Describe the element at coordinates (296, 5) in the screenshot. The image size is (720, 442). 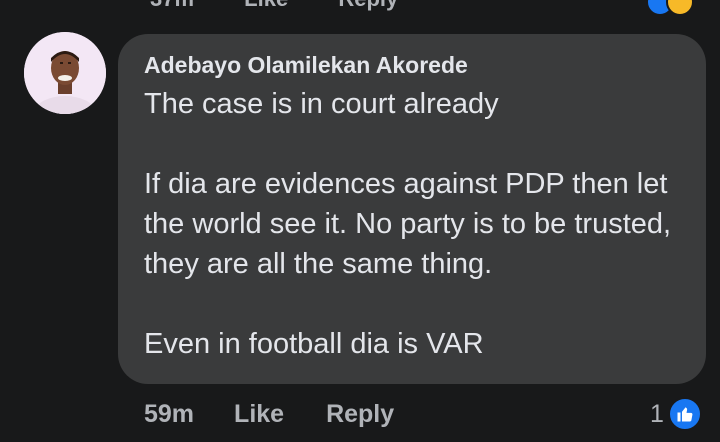
I see `previous-comment-actions: 37m Like Reply` at that location.